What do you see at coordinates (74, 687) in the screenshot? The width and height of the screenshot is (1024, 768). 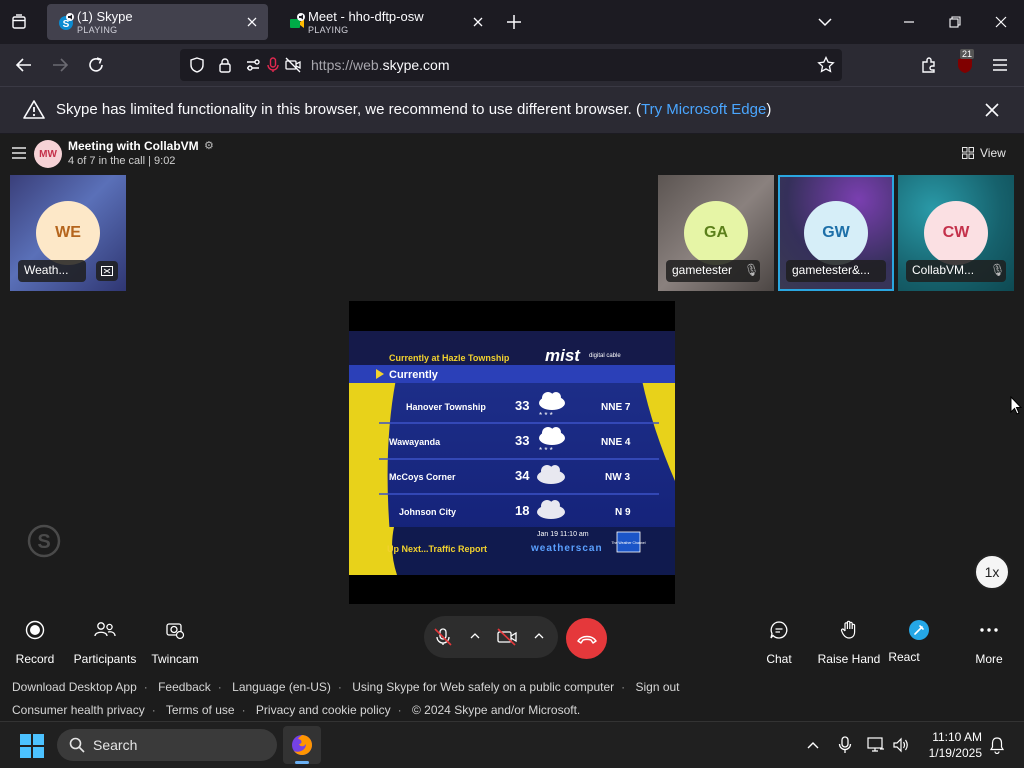 I see `download-desktop-link: Download Desktop App` at bounding box center [74, 687].